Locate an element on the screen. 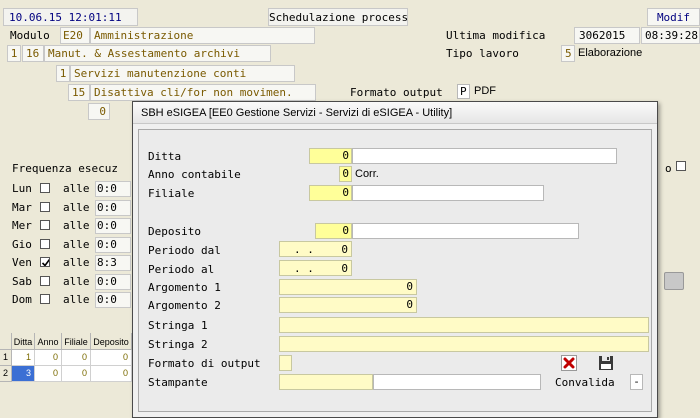  grid-cell: 1 is located at coordinates (23, 358).